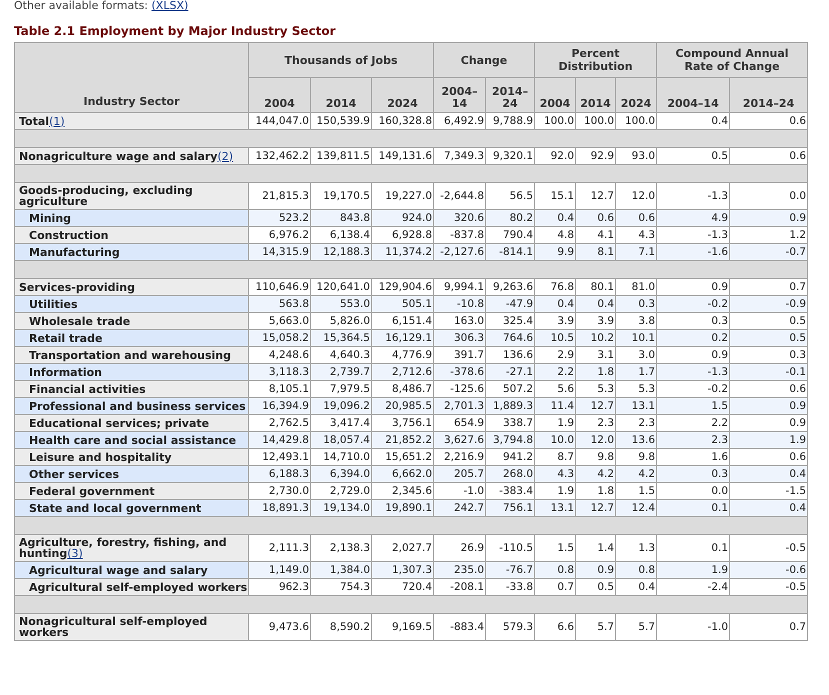 Image resolution: width=829 pixels, height=695 pixels. What do you see at coordinates (693, 587) in the screenshot?
I see `table-cell: -2.4` at bounding box center [693, 587].